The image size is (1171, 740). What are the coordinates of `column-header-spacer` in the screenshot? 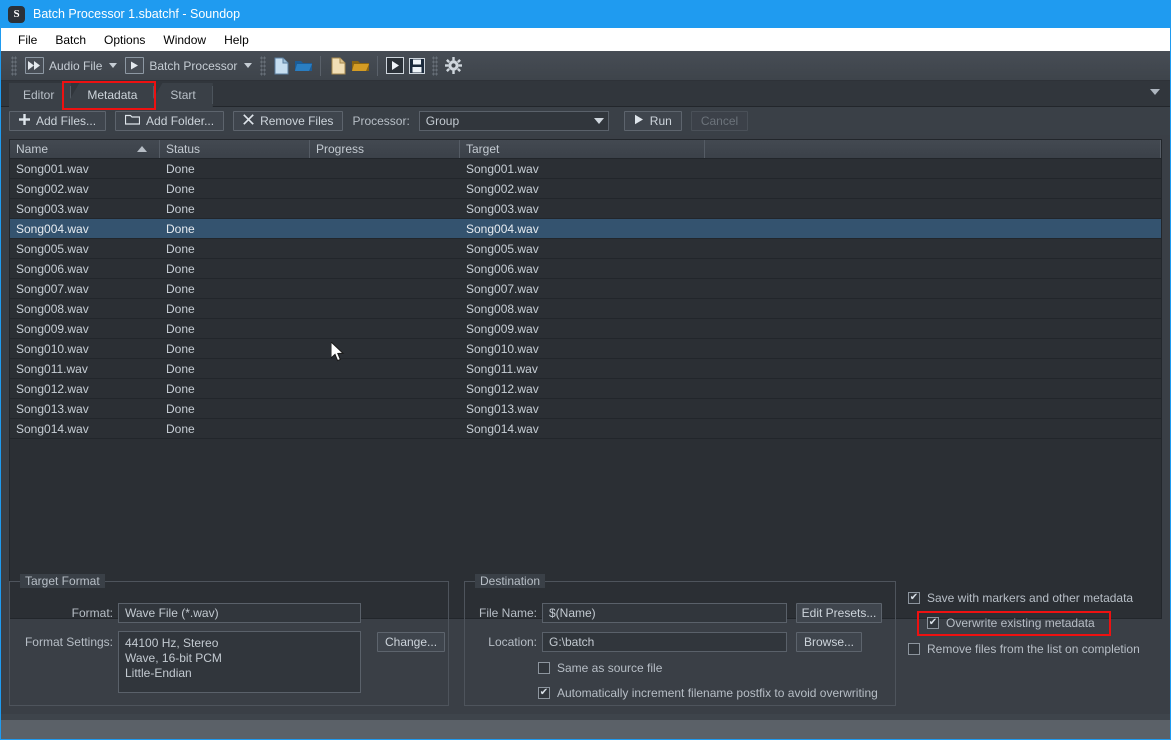 It's located at (933, 149).